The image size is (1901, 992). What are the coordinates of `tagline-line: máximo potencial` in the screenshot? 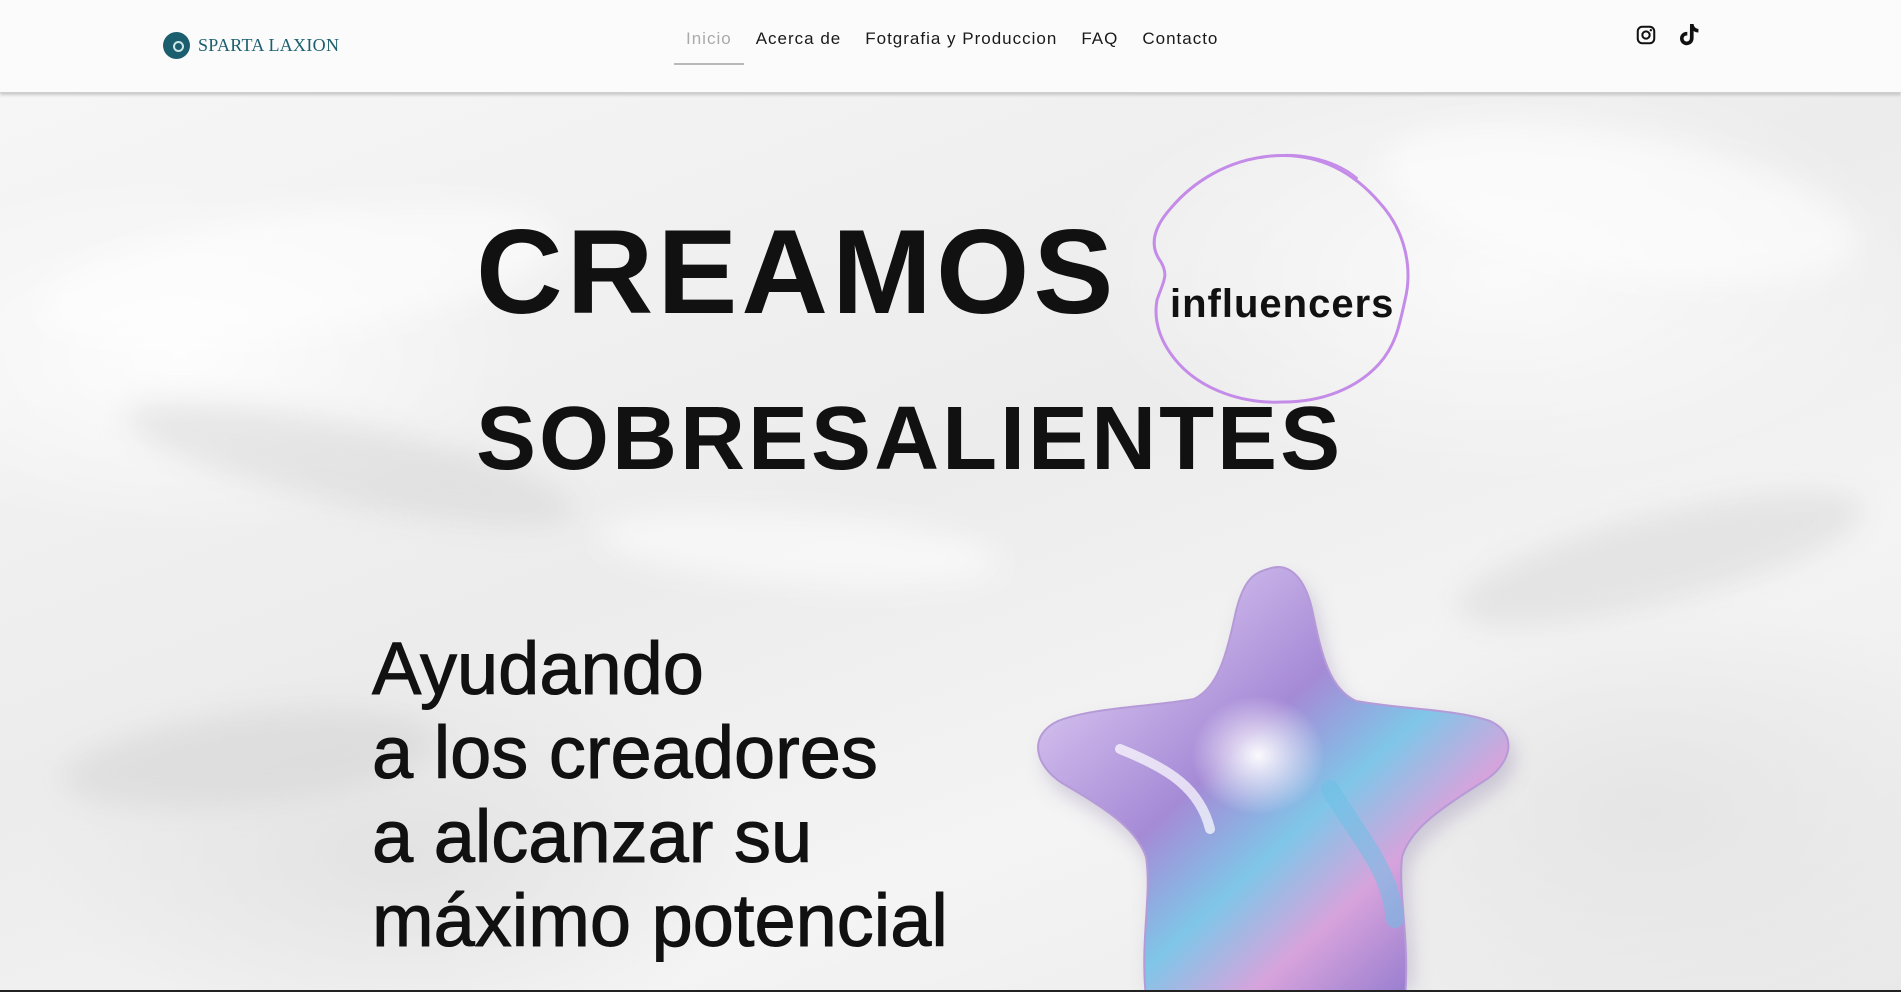 It's located at (660, 921).